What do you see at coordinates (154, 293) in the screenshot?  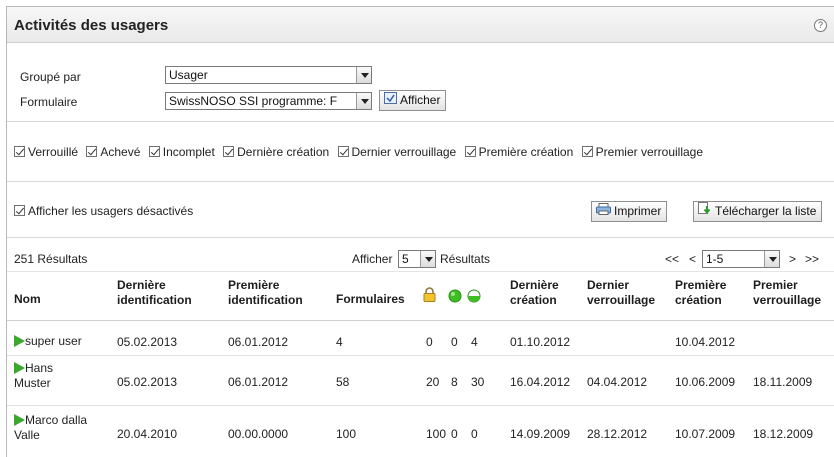 I see `col-last-login: Dernière identification` at bounding box center [154, 293].